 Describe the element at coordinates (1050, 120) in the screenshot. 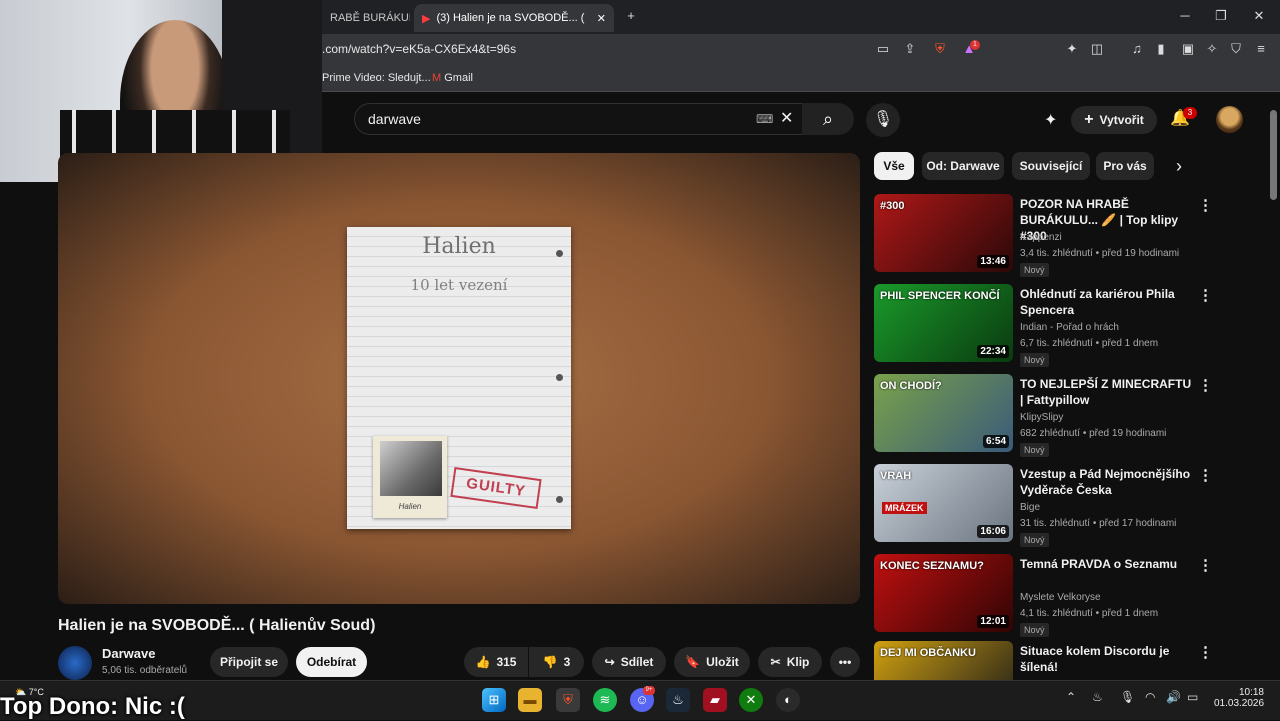

I see `create-ai-icon: ✦` at that location.